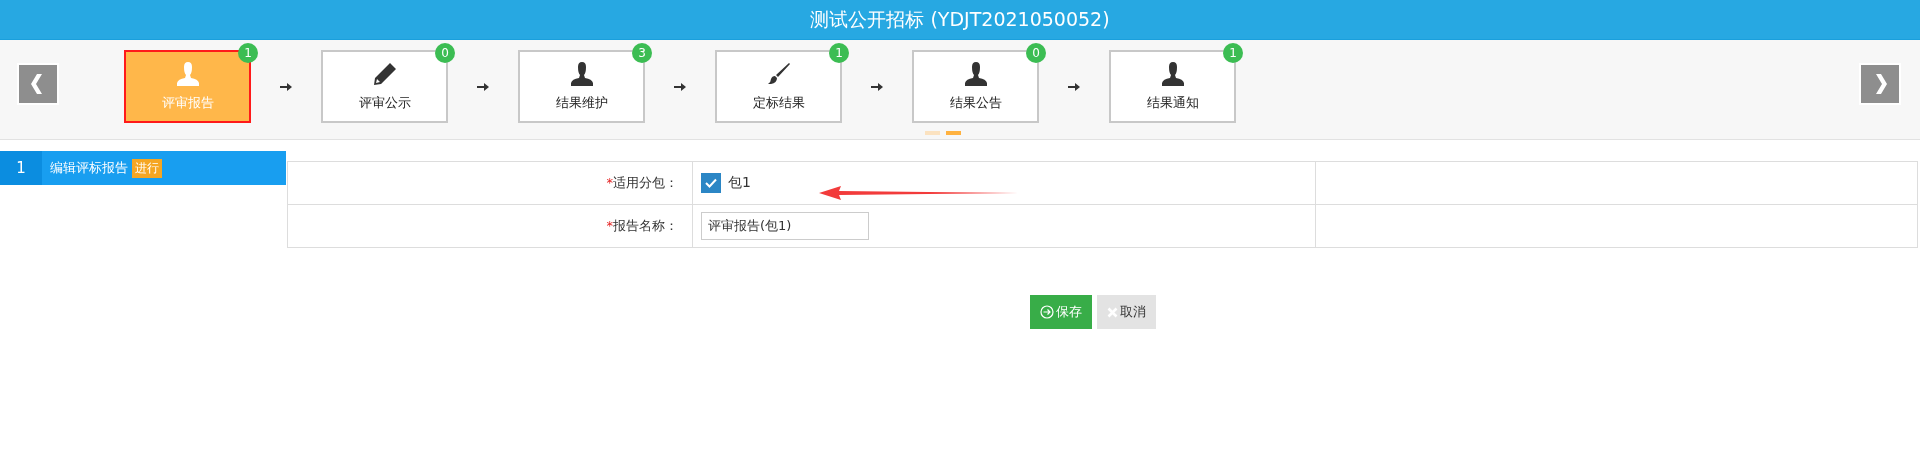  Describe the element at coordinates (1126, 312) in the screenshot. I see `cancel-button: 取消` at that location.